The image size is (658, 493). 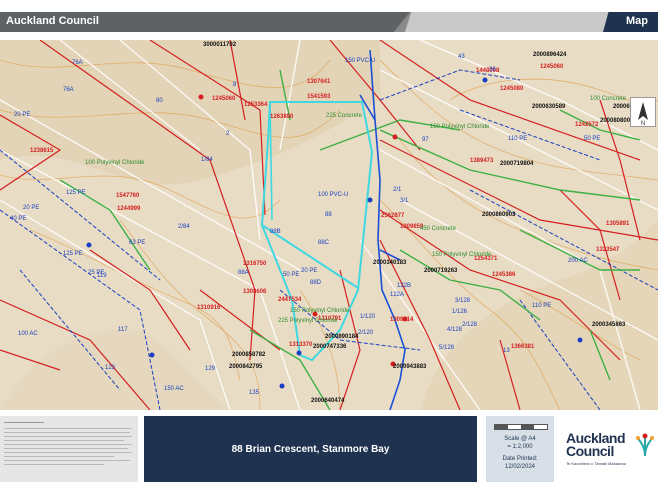 I want to click on address-number-label: 88B, so click(x=275, y=232).